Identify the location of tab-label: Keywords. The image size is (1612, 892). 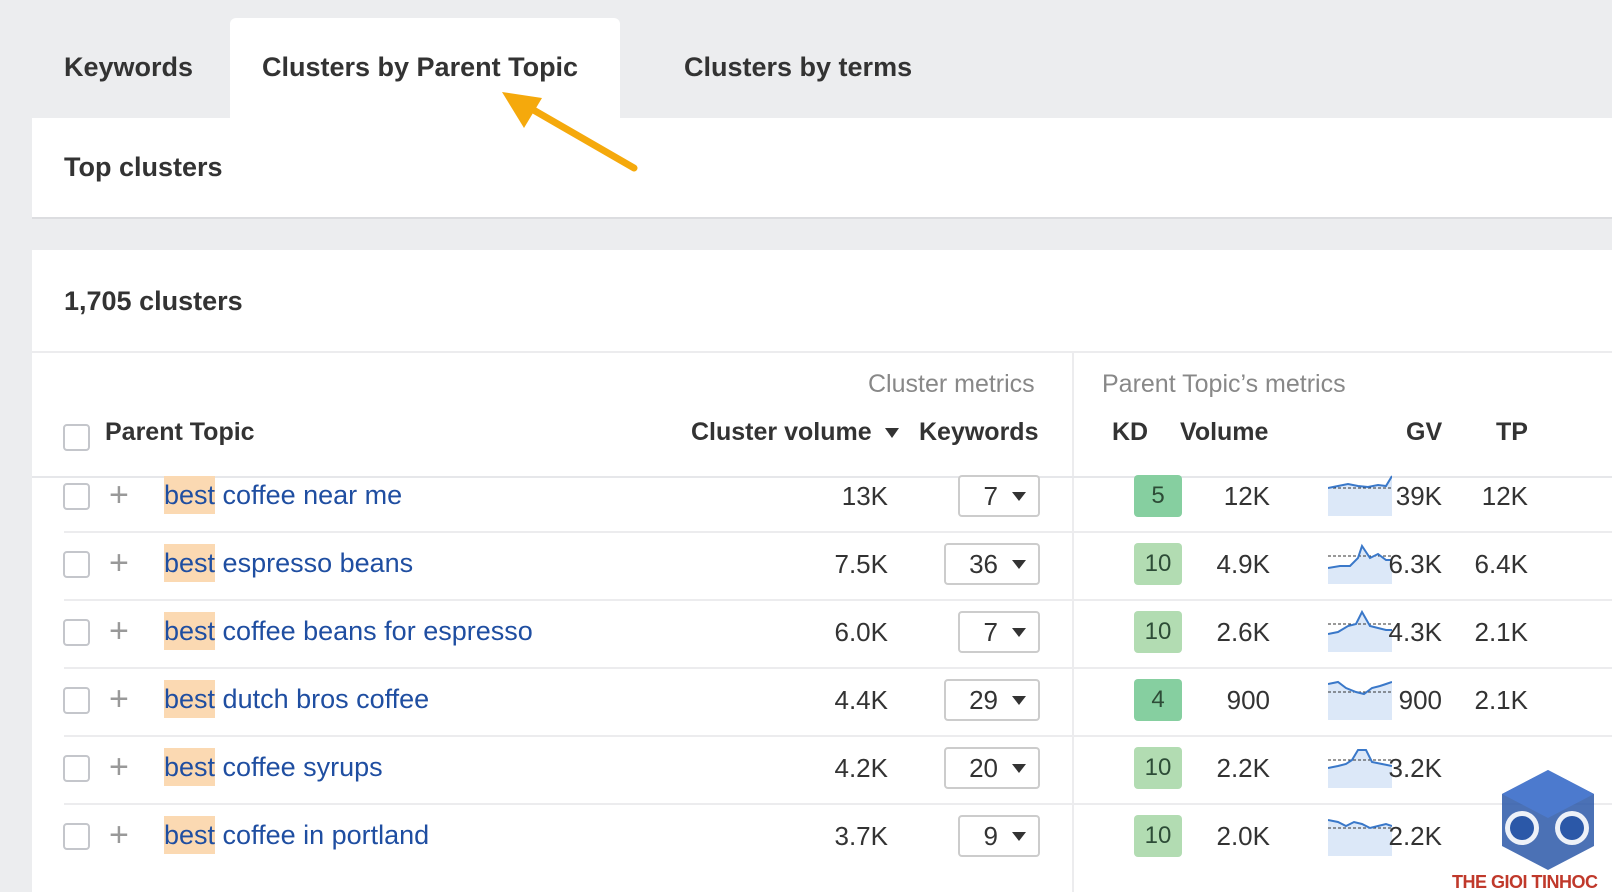
(129, 66).